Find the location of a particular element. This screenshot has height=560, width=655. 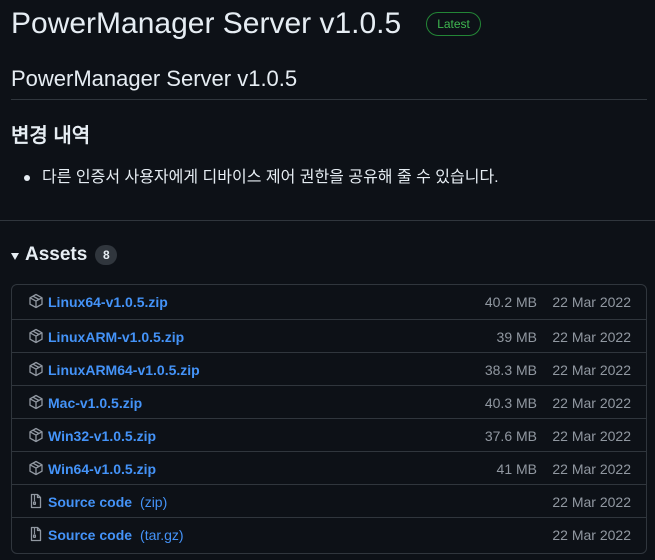

asset-size: 40.2 MB is located at coordinates (510, 302).